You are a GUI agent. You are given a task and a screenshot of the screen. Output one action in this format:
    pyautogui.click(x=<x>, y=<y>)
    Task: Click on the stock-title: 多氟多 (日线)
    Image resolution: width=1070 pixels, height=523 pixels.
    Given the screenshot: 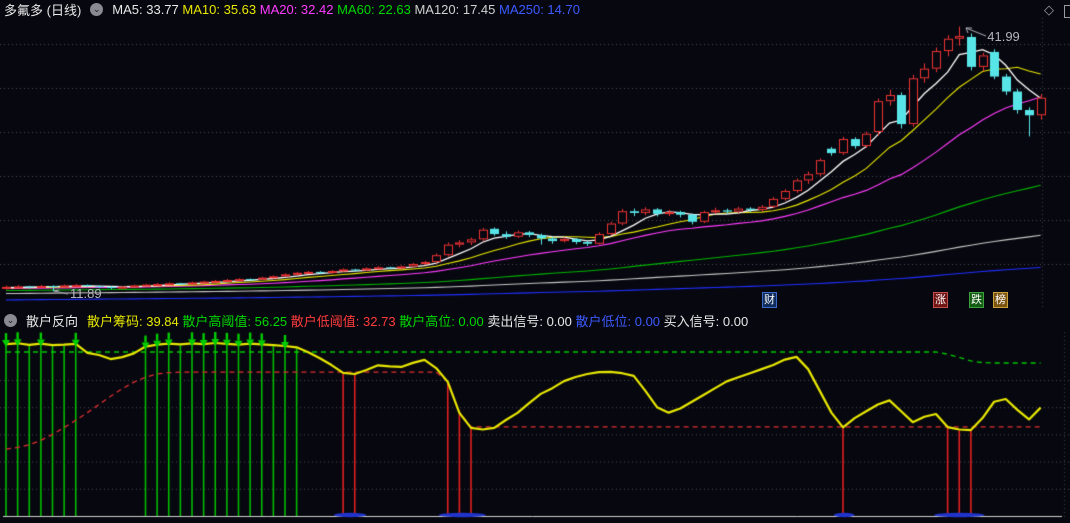 What is the action you would take?
    pyautogui.click(x=43, y=10)
    